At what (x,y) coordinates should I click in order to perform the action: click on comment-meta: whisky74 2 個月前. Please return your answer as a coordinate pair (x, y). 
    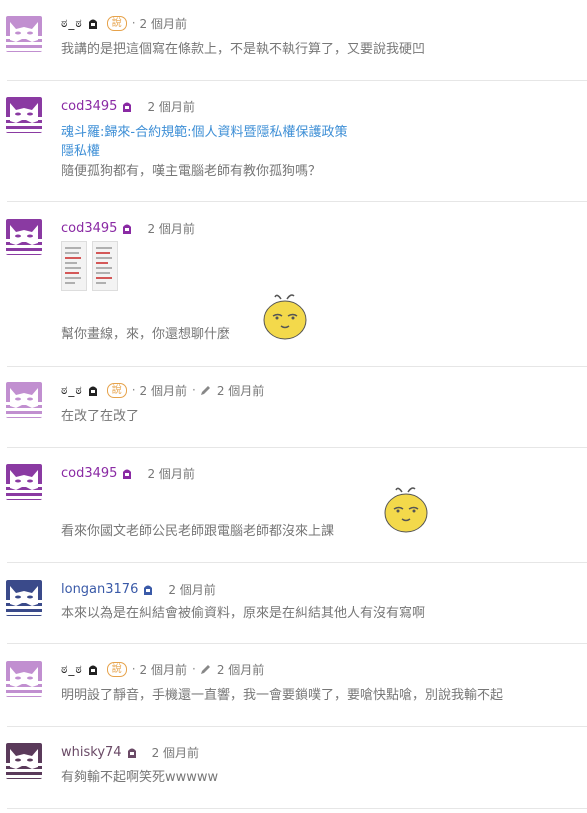
    Looking at the image, I should click on (130, 752).